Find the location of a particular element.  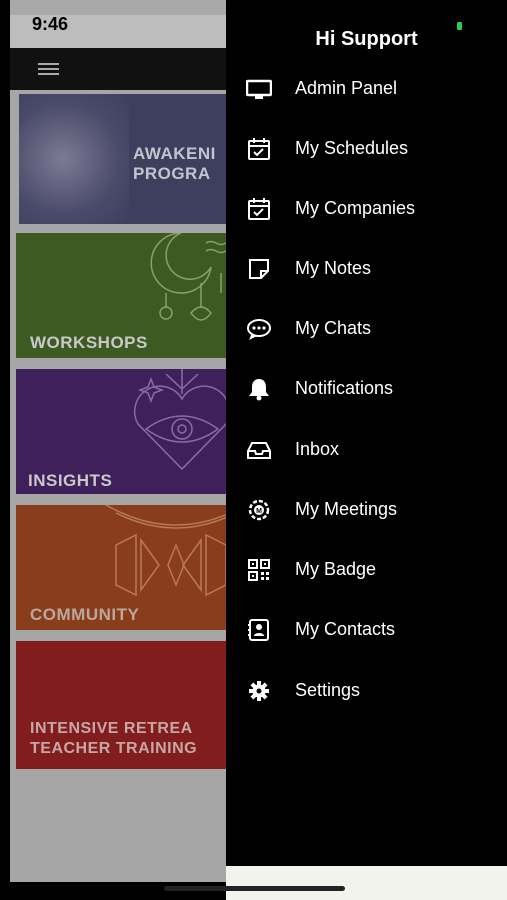

svg-text: M is located at coordinates (259, 511).